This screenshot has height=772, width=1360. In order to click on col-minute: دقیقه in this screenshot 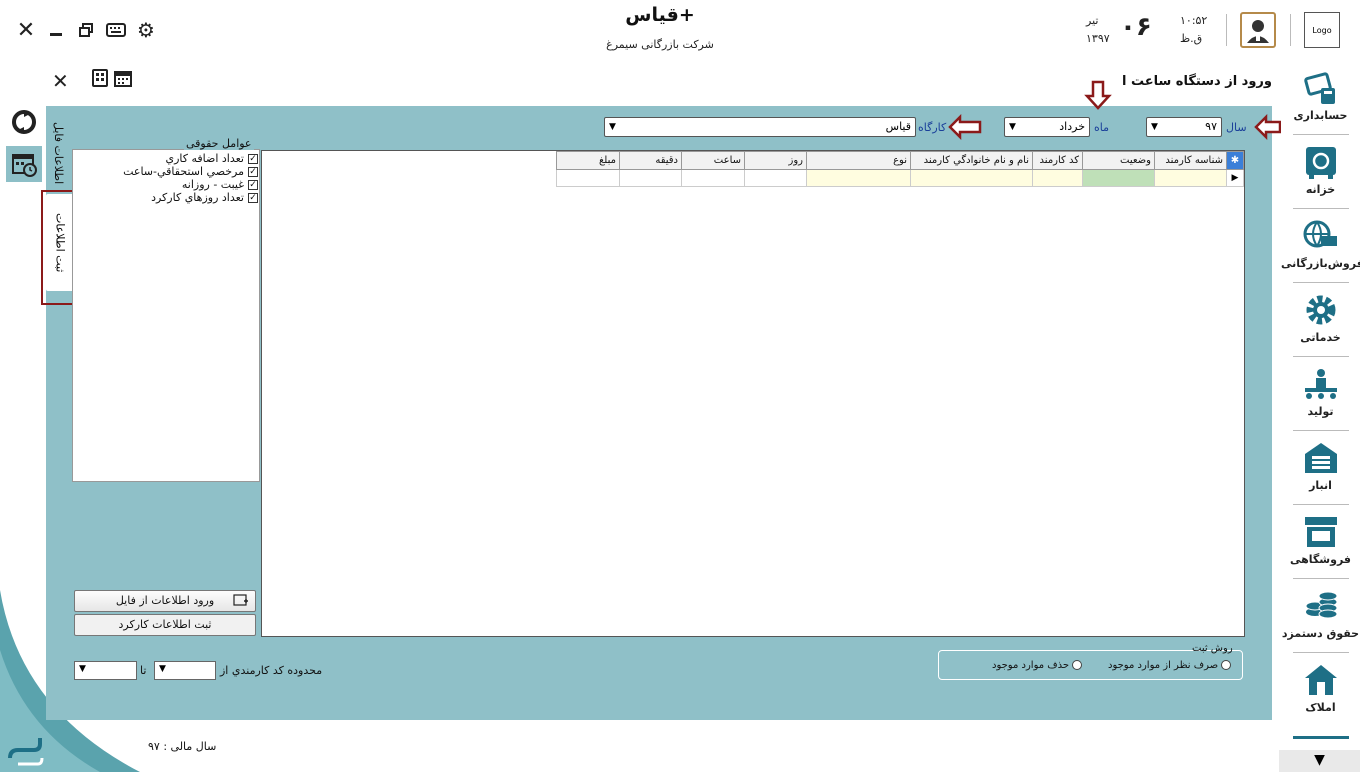, I will do `click(650, 160)`.